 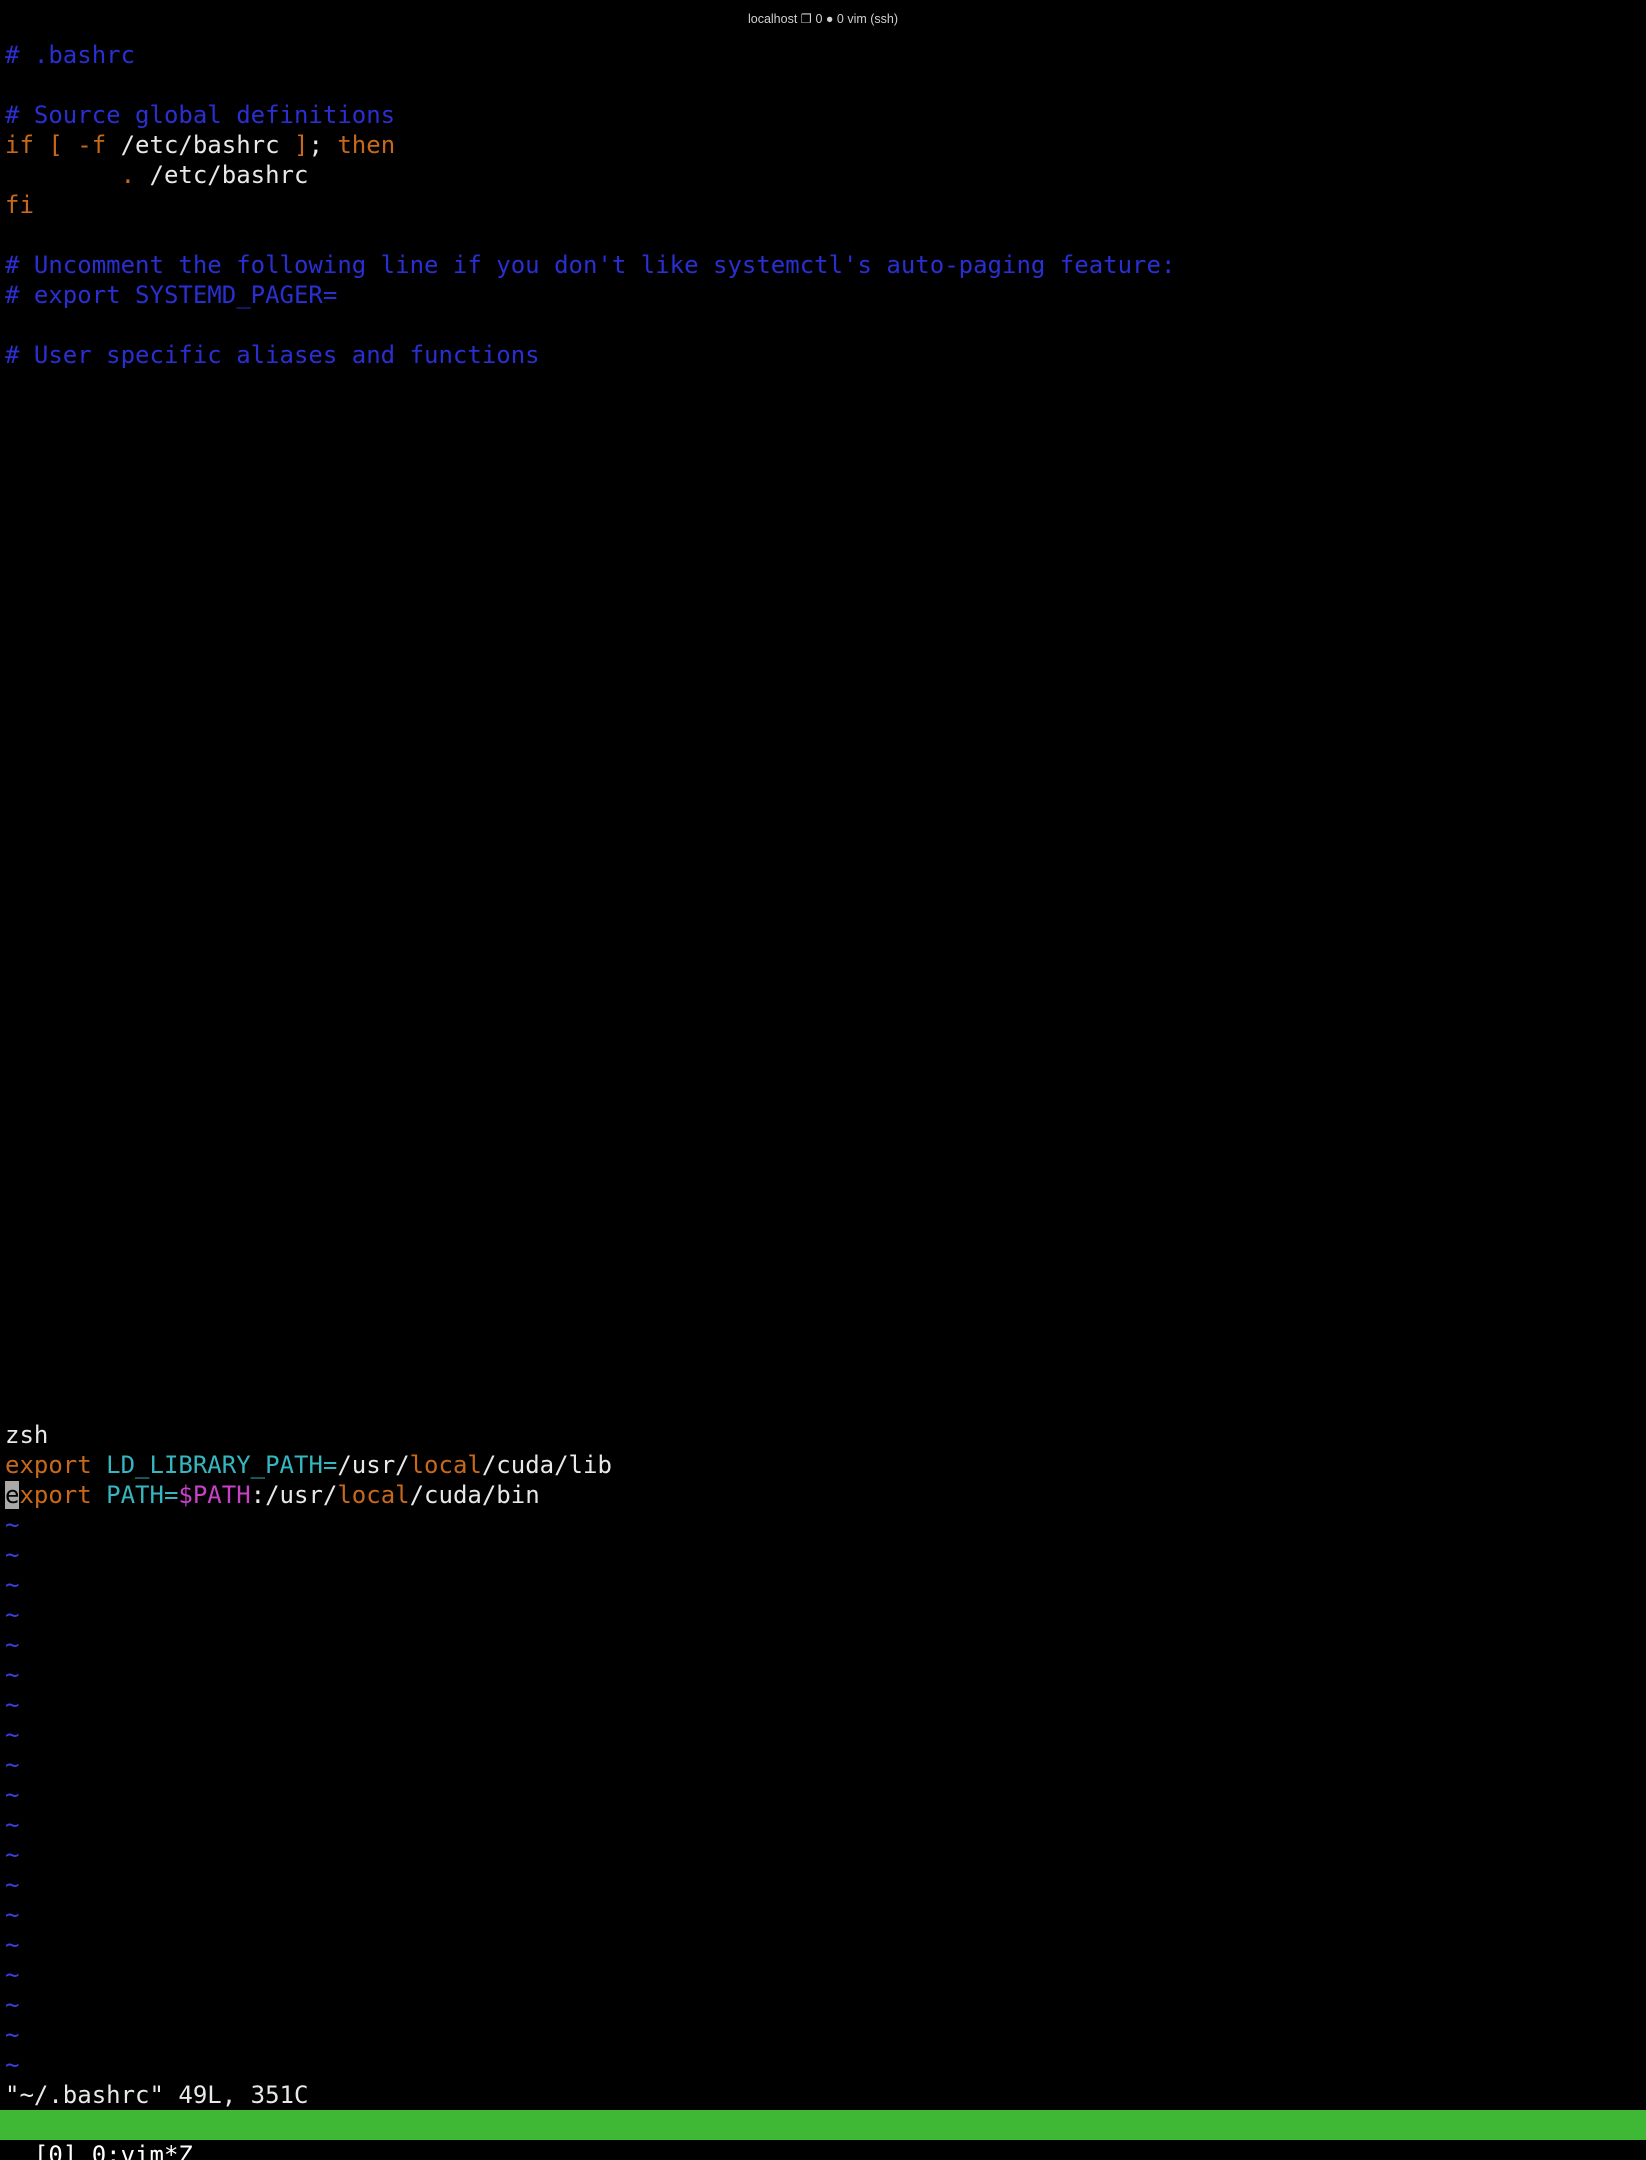 I want to click on code-token: fi, so click(x=19, y=205).